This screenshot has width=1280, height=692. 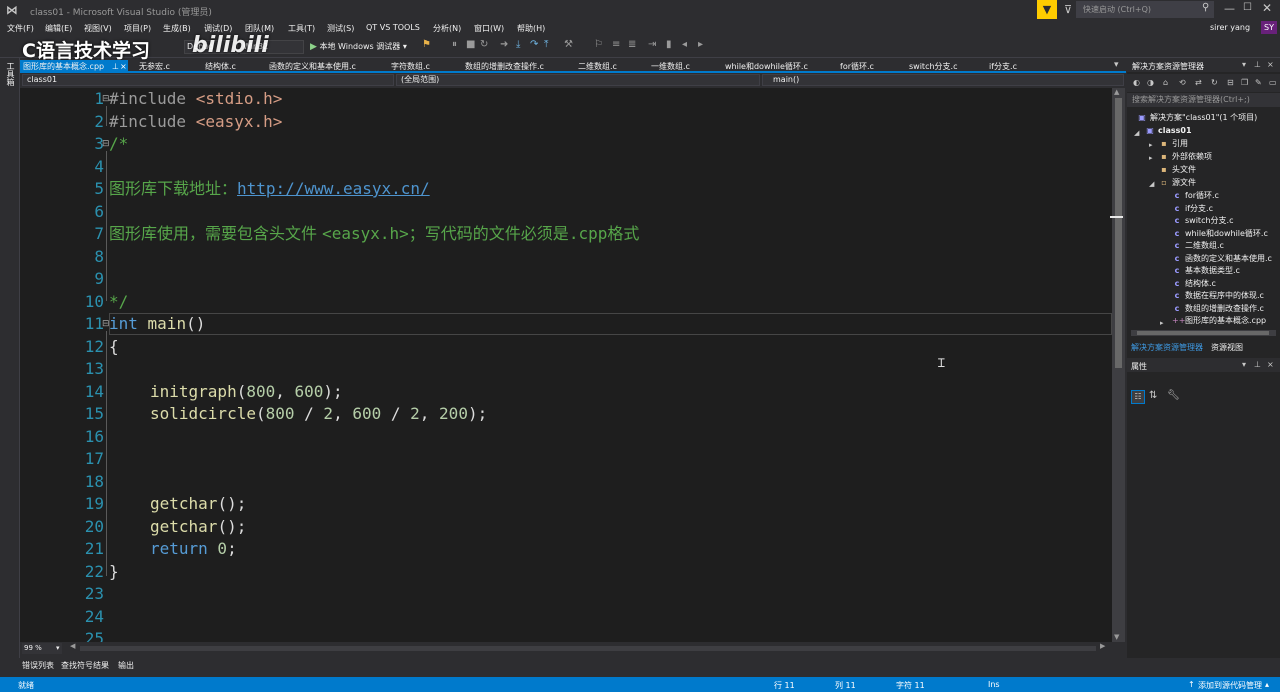 I want to click on quick-launch-input: 快速启动 (Ctrl+Q), so click(x=1145, y=9).